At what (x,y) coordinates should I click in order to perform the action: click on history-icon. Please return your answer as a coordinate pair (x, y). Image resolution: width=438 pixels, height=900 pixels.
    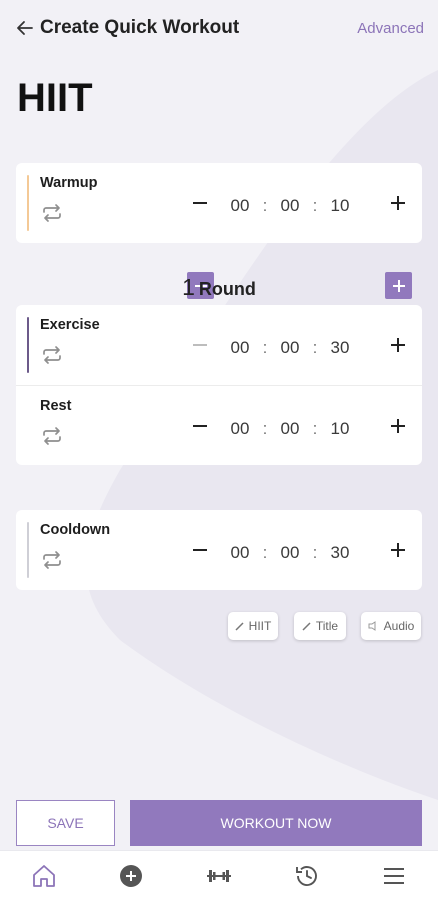
    Looking at the image, I should click on (306, 875).